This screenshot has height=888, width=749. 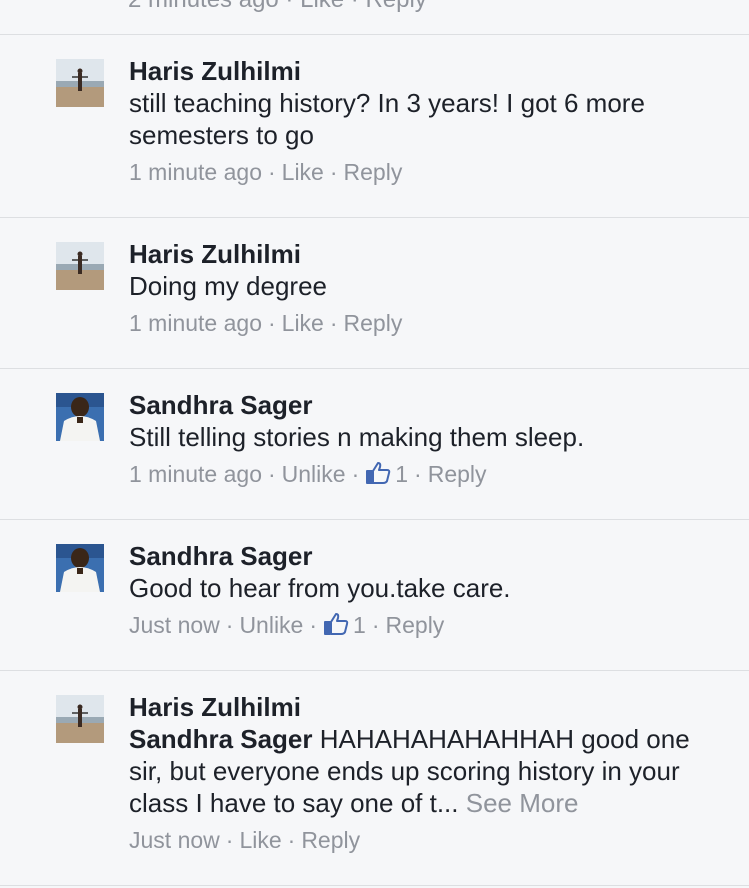 What do you see at coordinates (522, 803) in the screenshot?
I see `see-more-link: See More` at bounding box center [522, 803].